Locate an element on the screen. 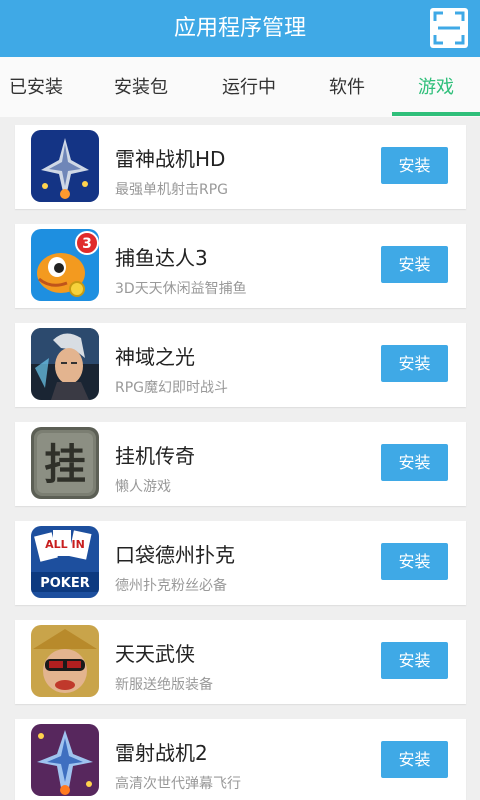  app-description: 新服送绝版装备 is located at coordinates (164, 685).